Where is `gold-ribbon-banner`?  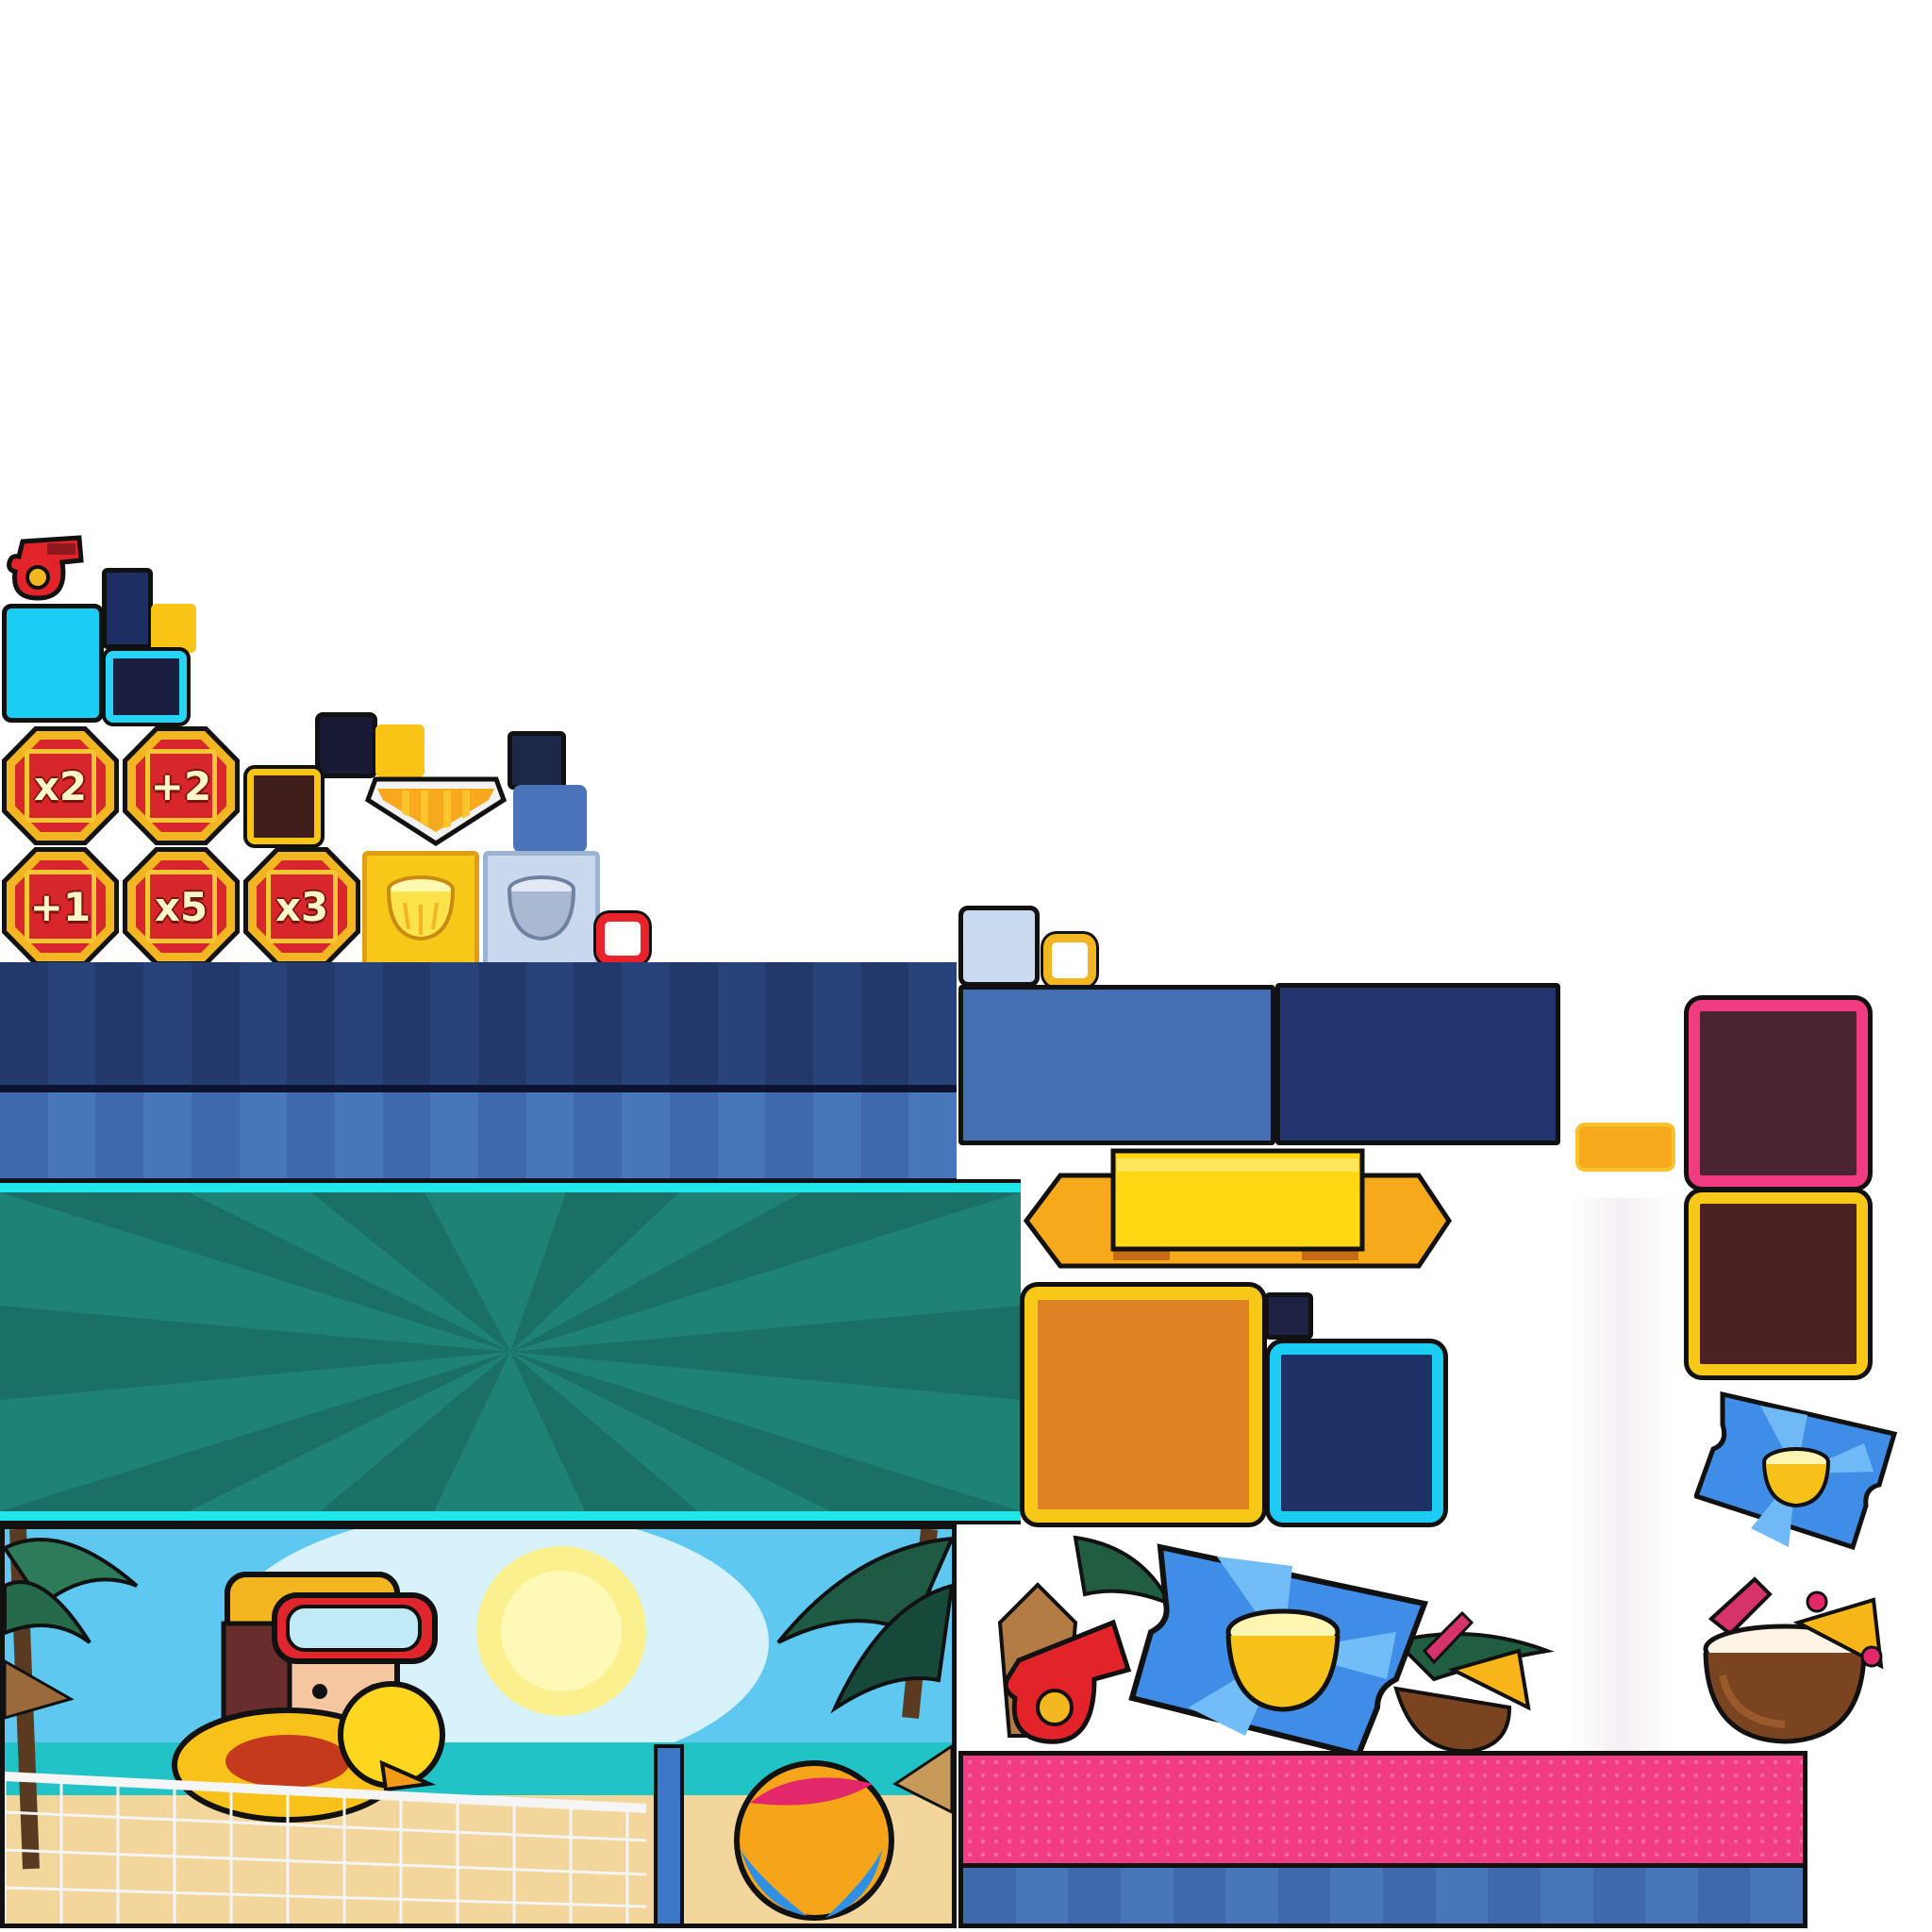 gold-ribbon-banner is located at coordinates (1238, 1209).